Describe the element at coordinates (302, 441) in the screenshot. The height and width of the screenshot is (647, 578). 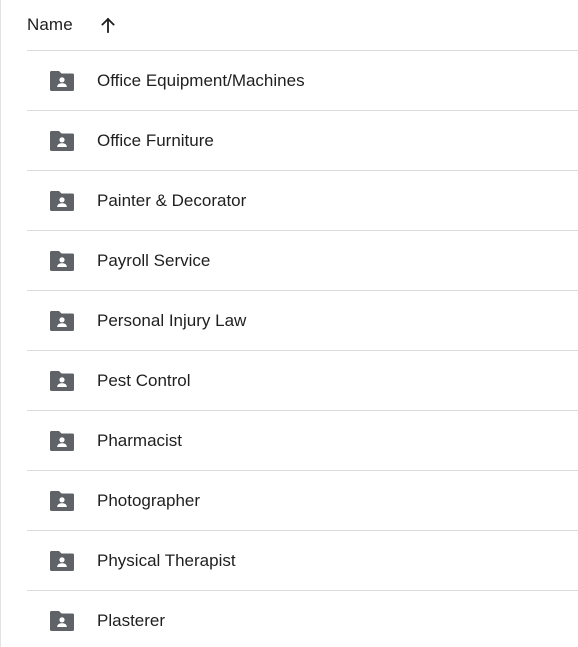
I see `list-item: Pharmacist` at that location.